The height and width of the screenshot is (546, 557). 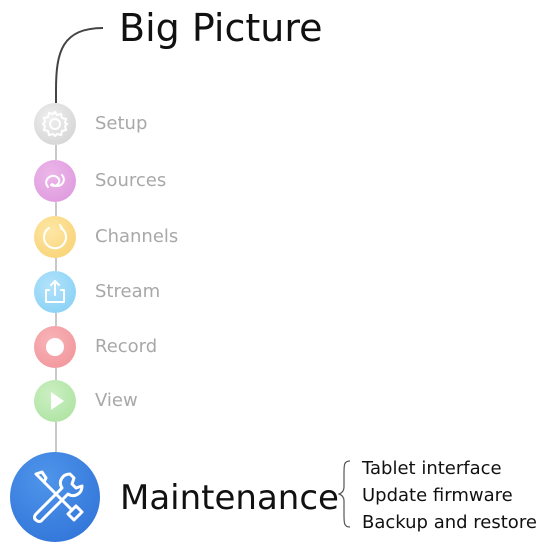 I want to click on step-label-record: Record, so click(x=126, y=346).